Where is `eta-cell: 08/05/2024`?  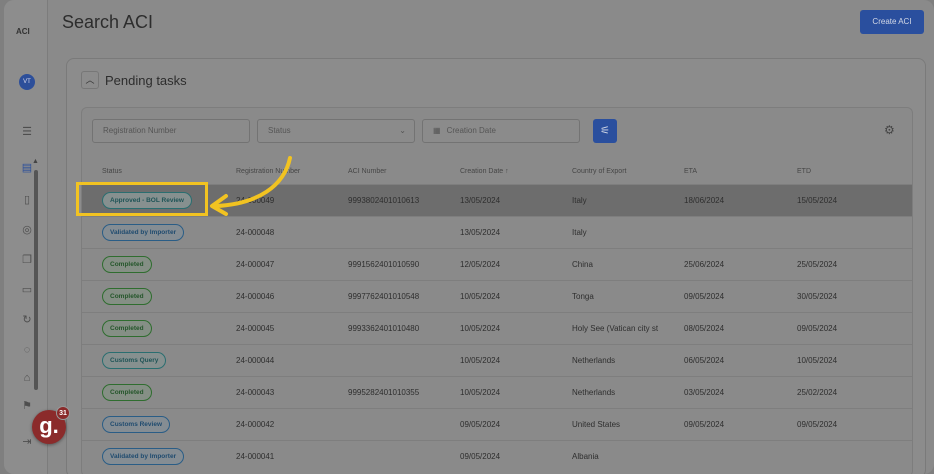 eta-cell: 08/05/2024 is located at coordinates (704, 328).